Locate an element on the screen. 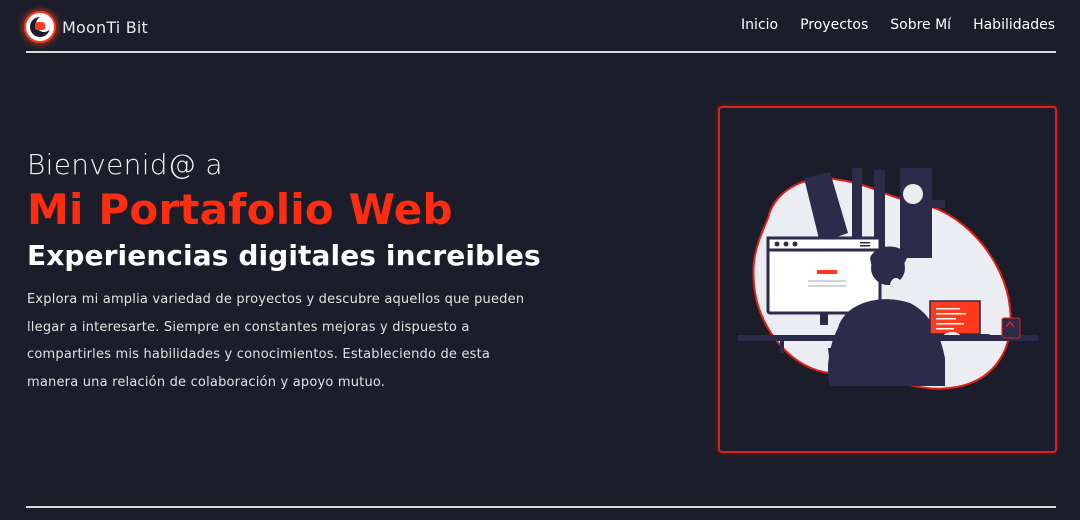  nav-link-inicio: Inicio is located at coordinates (759, 25).